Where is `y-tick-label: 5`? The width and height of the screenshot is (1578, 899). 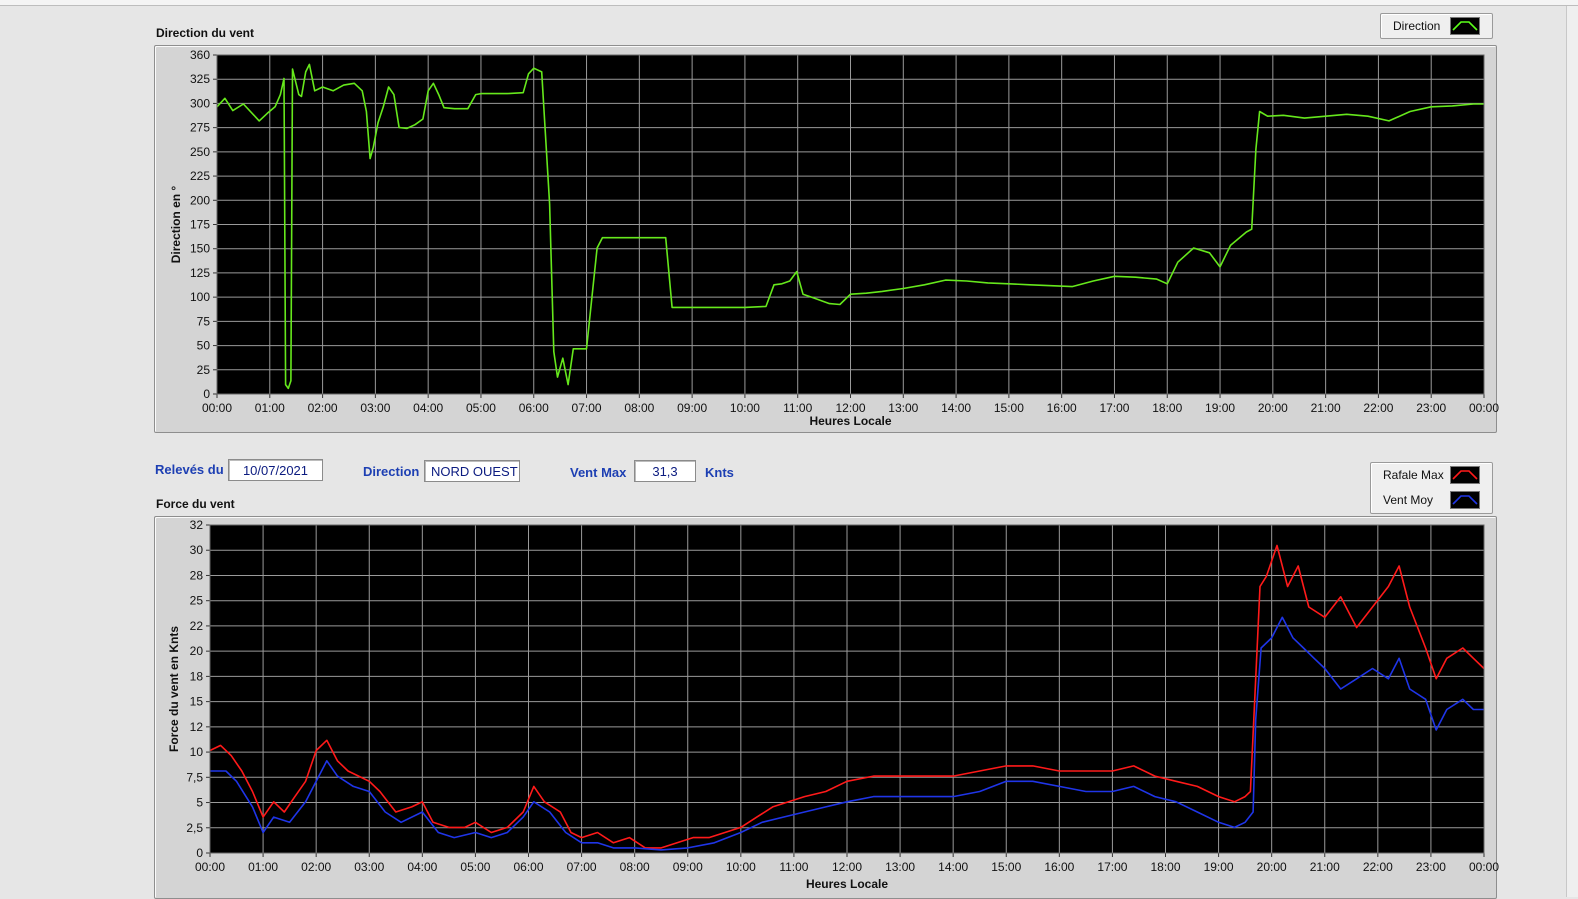 y-tick-label: 5 is located at coordinates (199, 803).